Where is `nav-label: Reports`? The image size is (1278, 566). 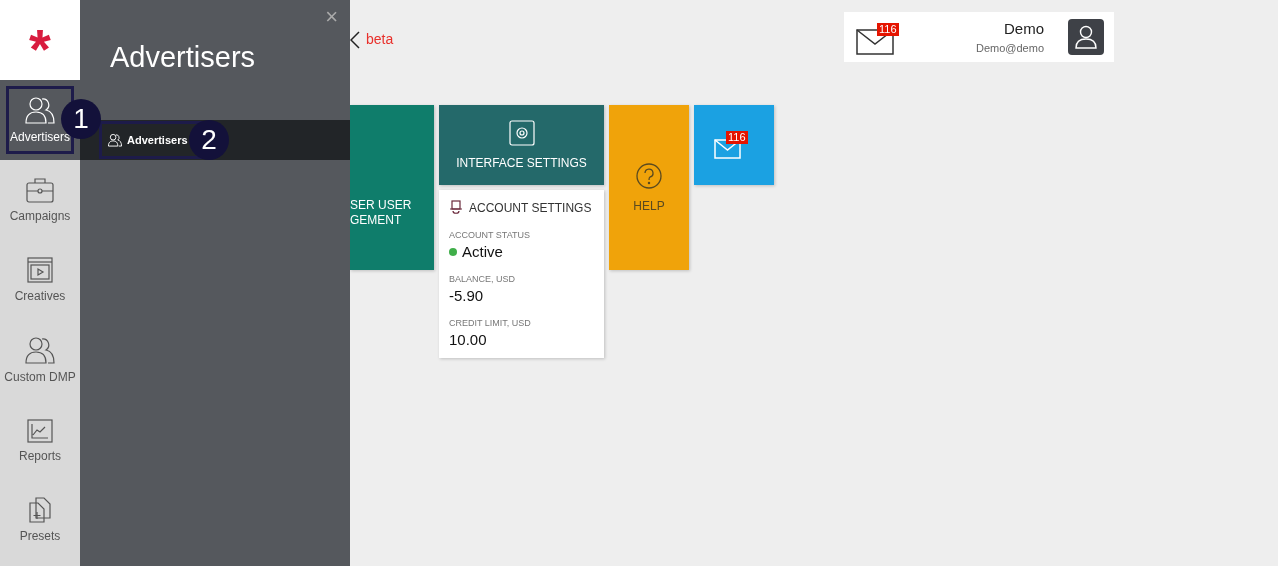 nav-label: Reports is located at coordinates (40, 456).